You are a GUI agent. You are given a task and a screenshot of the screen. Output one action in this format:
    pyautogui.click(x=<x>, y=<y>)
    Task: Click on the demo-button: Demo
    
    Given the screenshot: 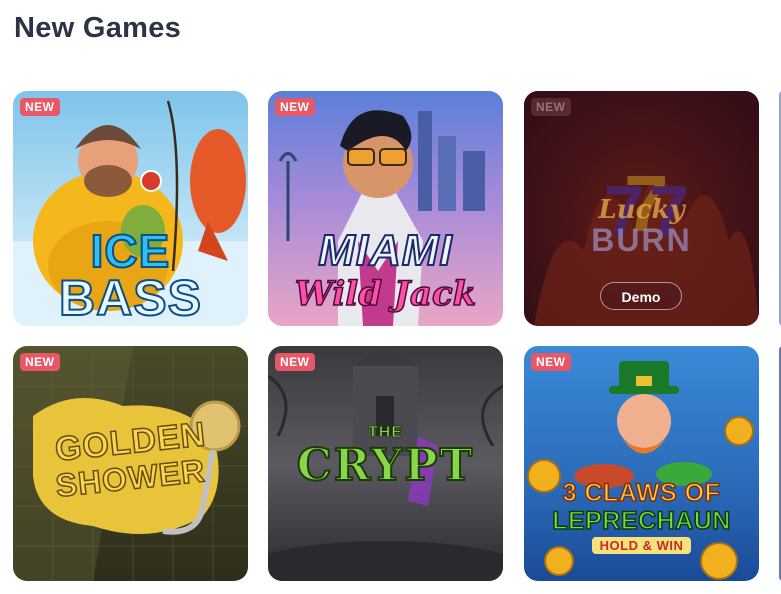 What is the action you would take?
    pyautogui.click(x=641, y=296)
    